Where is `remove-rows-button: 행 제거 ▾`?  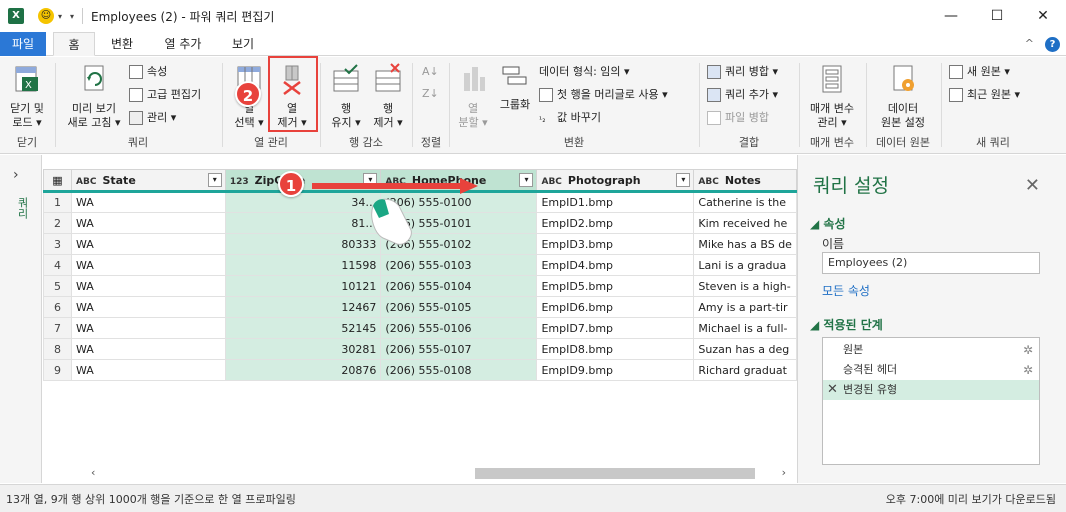
remove-rows-button: 행 제거 ▾ is located at coordinates (388, 96).